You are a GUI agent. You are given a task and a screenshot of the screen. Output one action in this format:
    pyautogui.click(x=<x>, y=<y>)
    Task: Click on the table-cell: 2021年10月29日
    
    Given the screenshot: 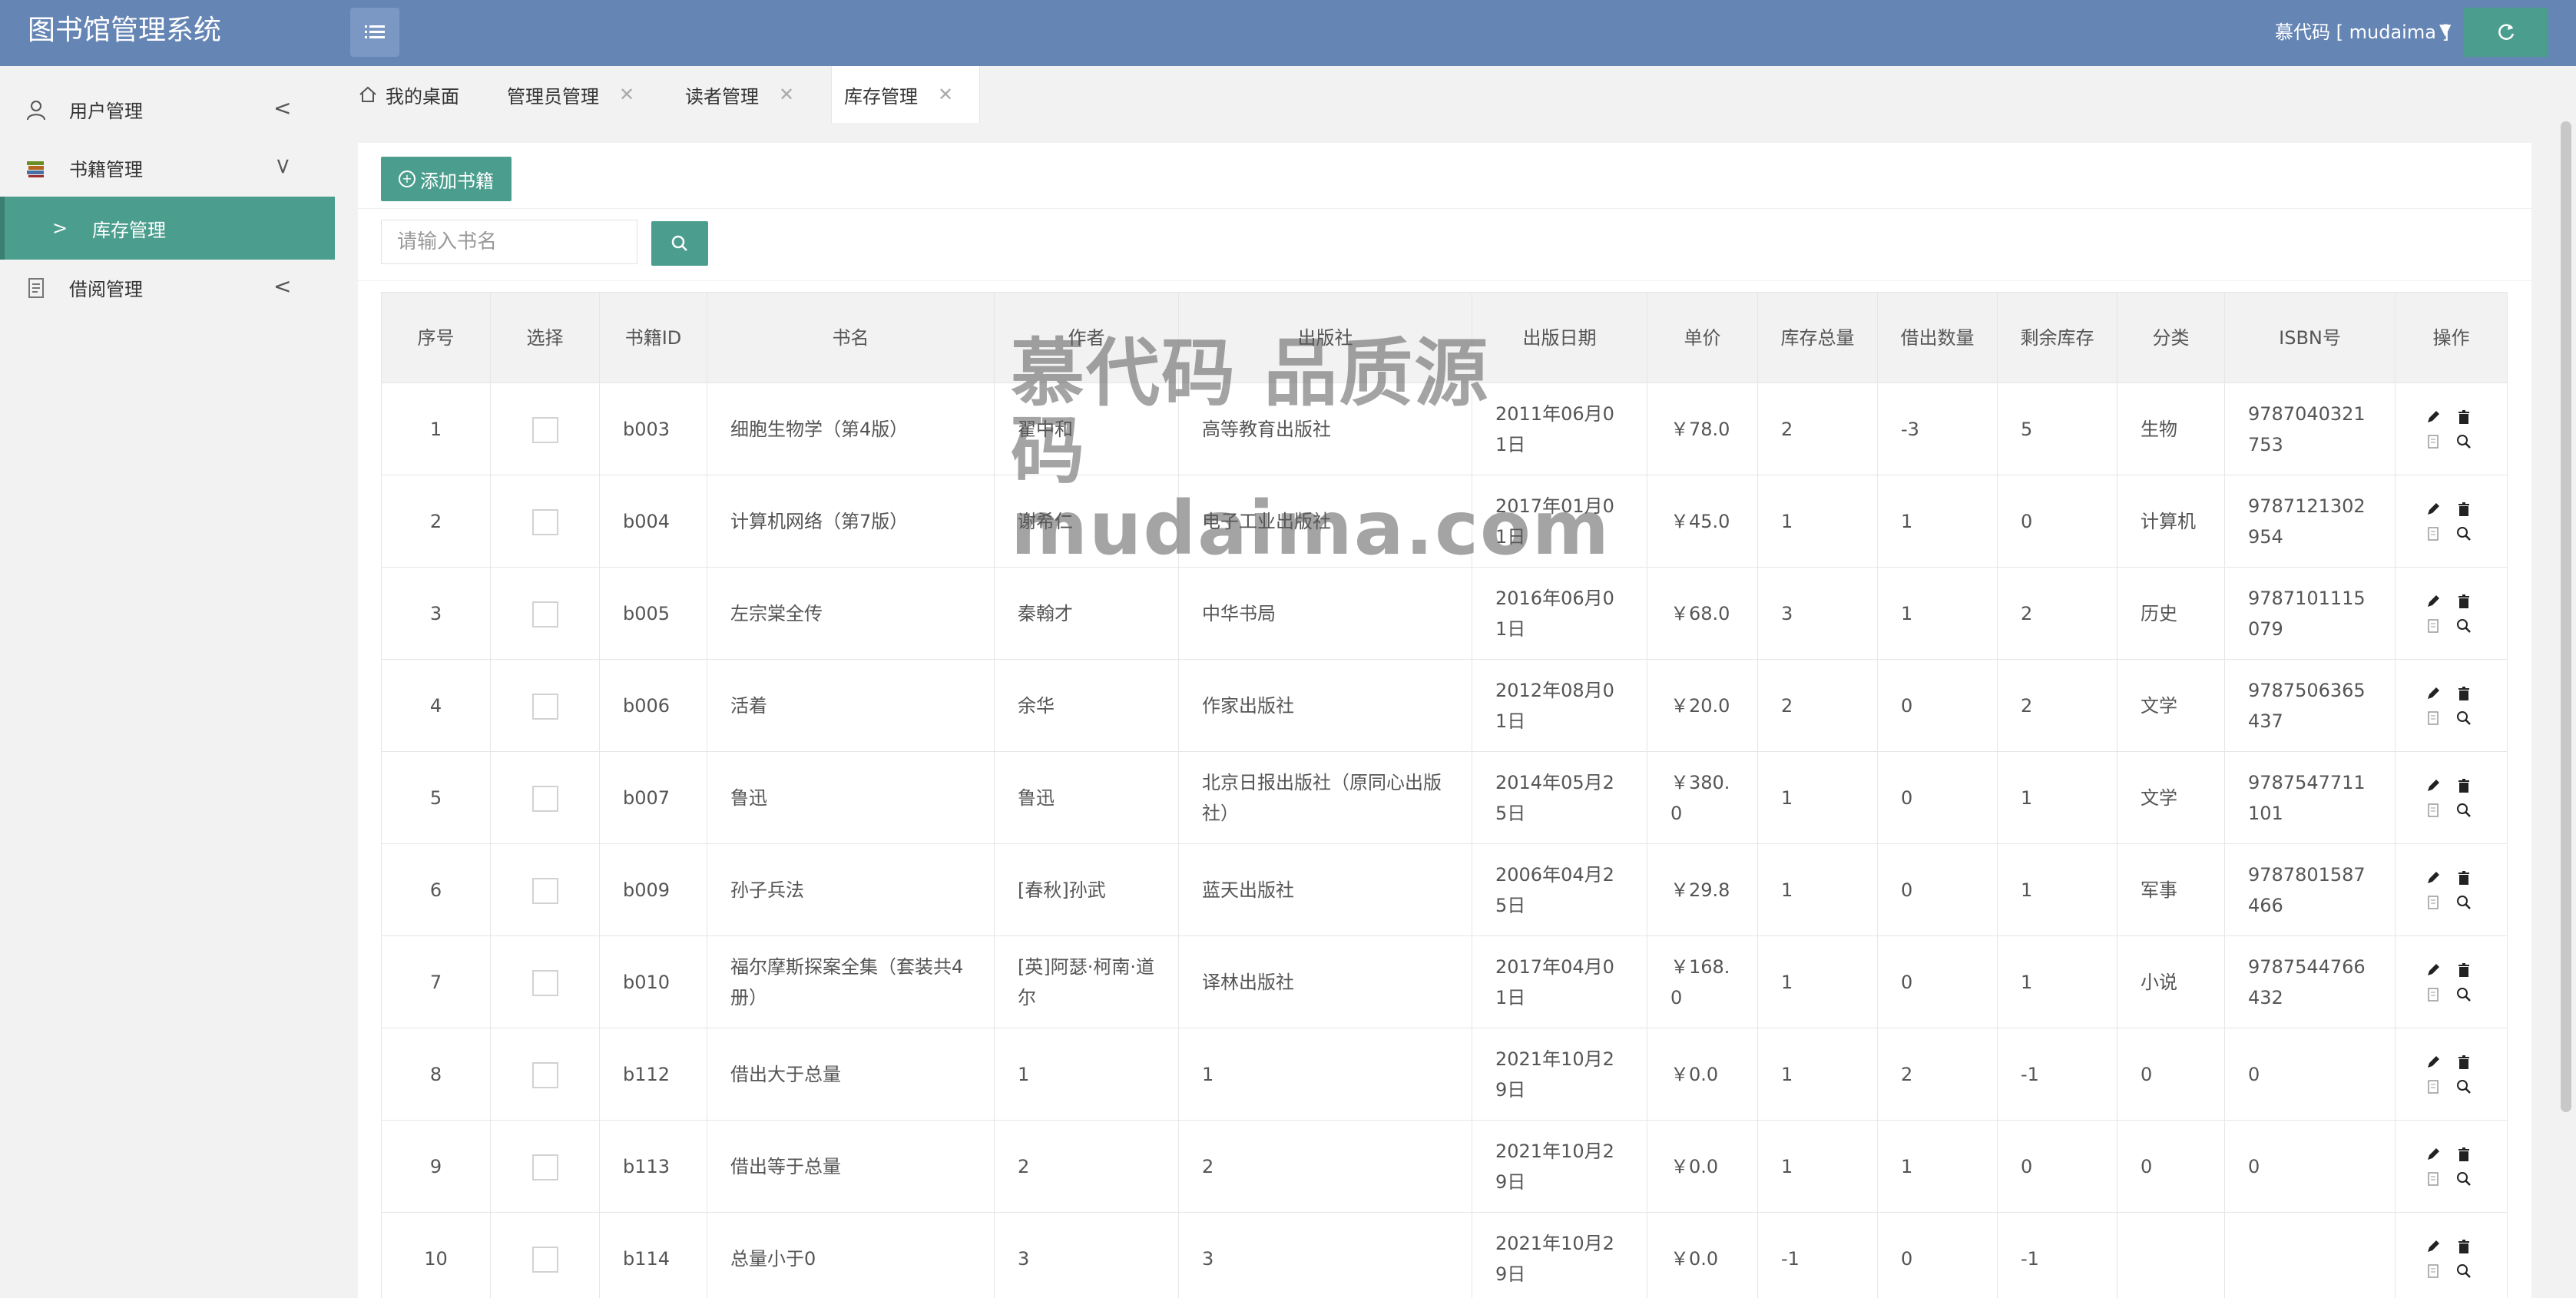 What is the action you would take?
    pyautogui.click(x=1559, y=1166)
    